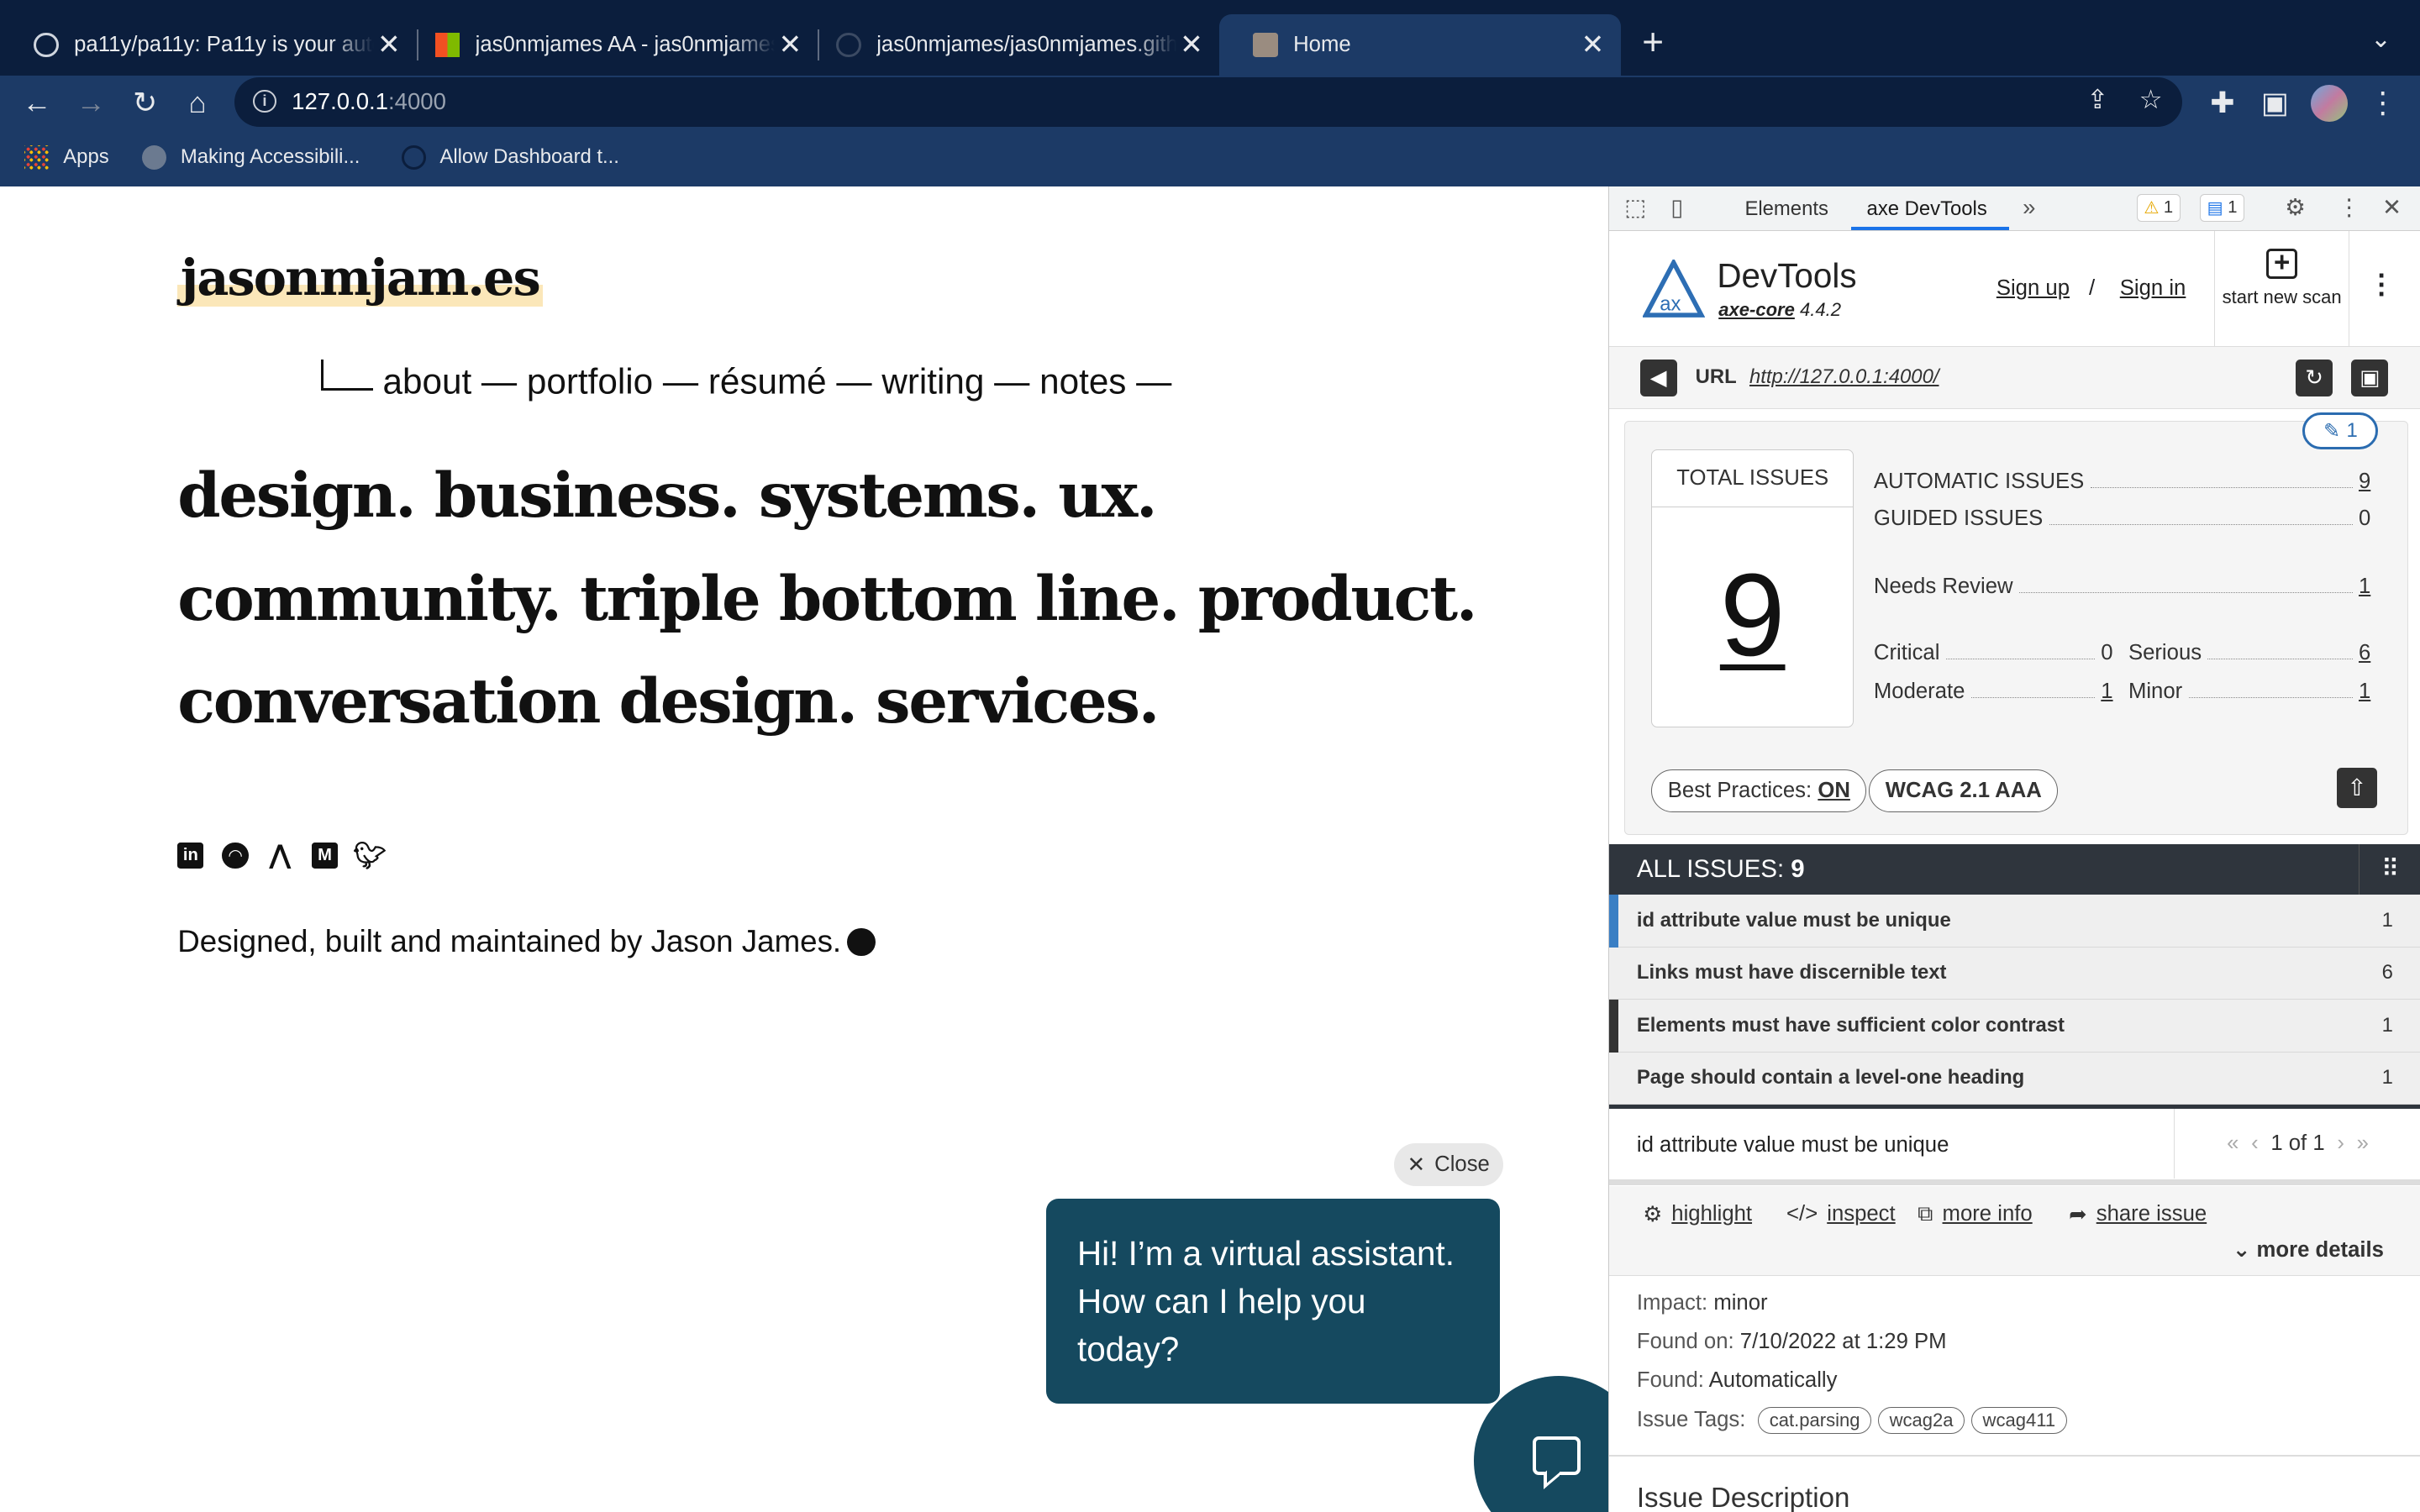 The width and height of the screenshot is (2420, 1512). I want to click on devtools-menu-icon: ⋮, so click(2349, 207).